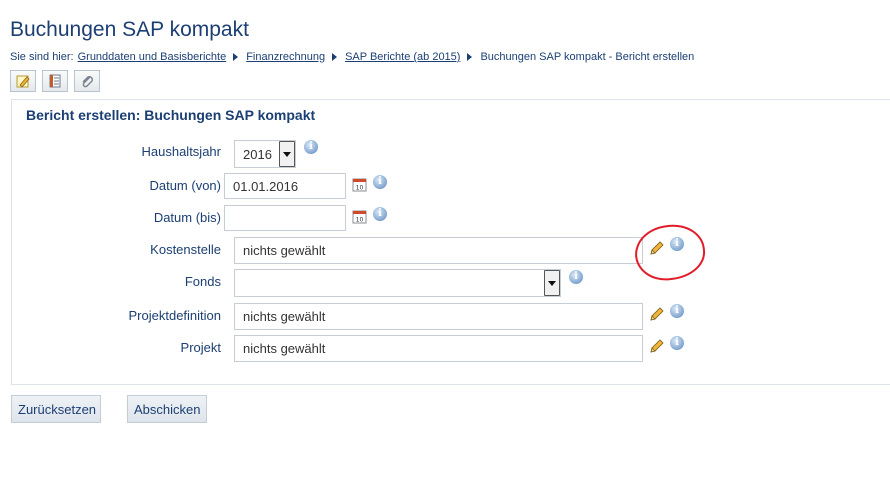  What do you see at coordinates (266, 186) in the screenshot?
I see `datum-von-value: 01.01.2016` at bounding box center [266, 186].